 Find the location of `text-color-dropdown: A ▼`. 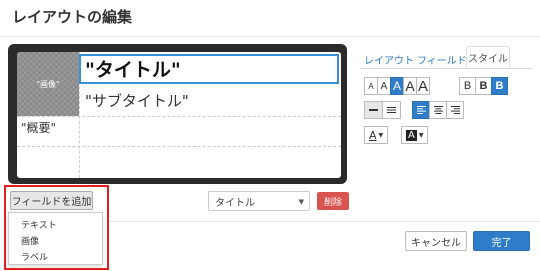

text-color-dropdown: A ▼ is located at coordinates (376, 135).